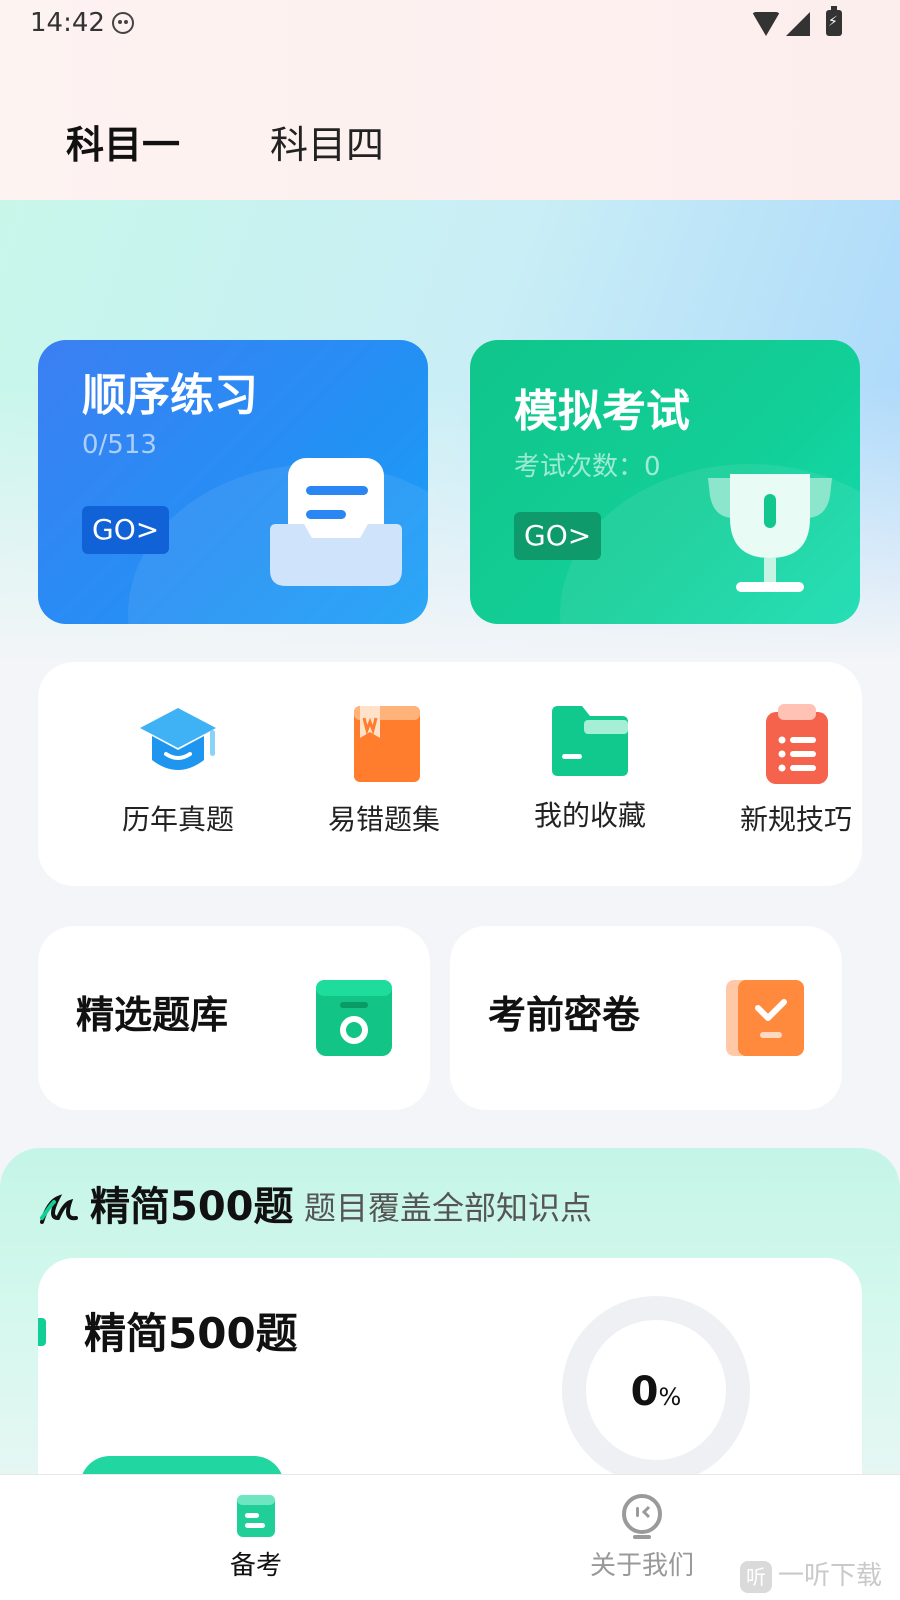 Image resolution: width=900 pixels, height=1600 pixels. Describe the element at coordinates (564, 1015) in the screenshot. I see `feature-title: 考前密卷` at that location.